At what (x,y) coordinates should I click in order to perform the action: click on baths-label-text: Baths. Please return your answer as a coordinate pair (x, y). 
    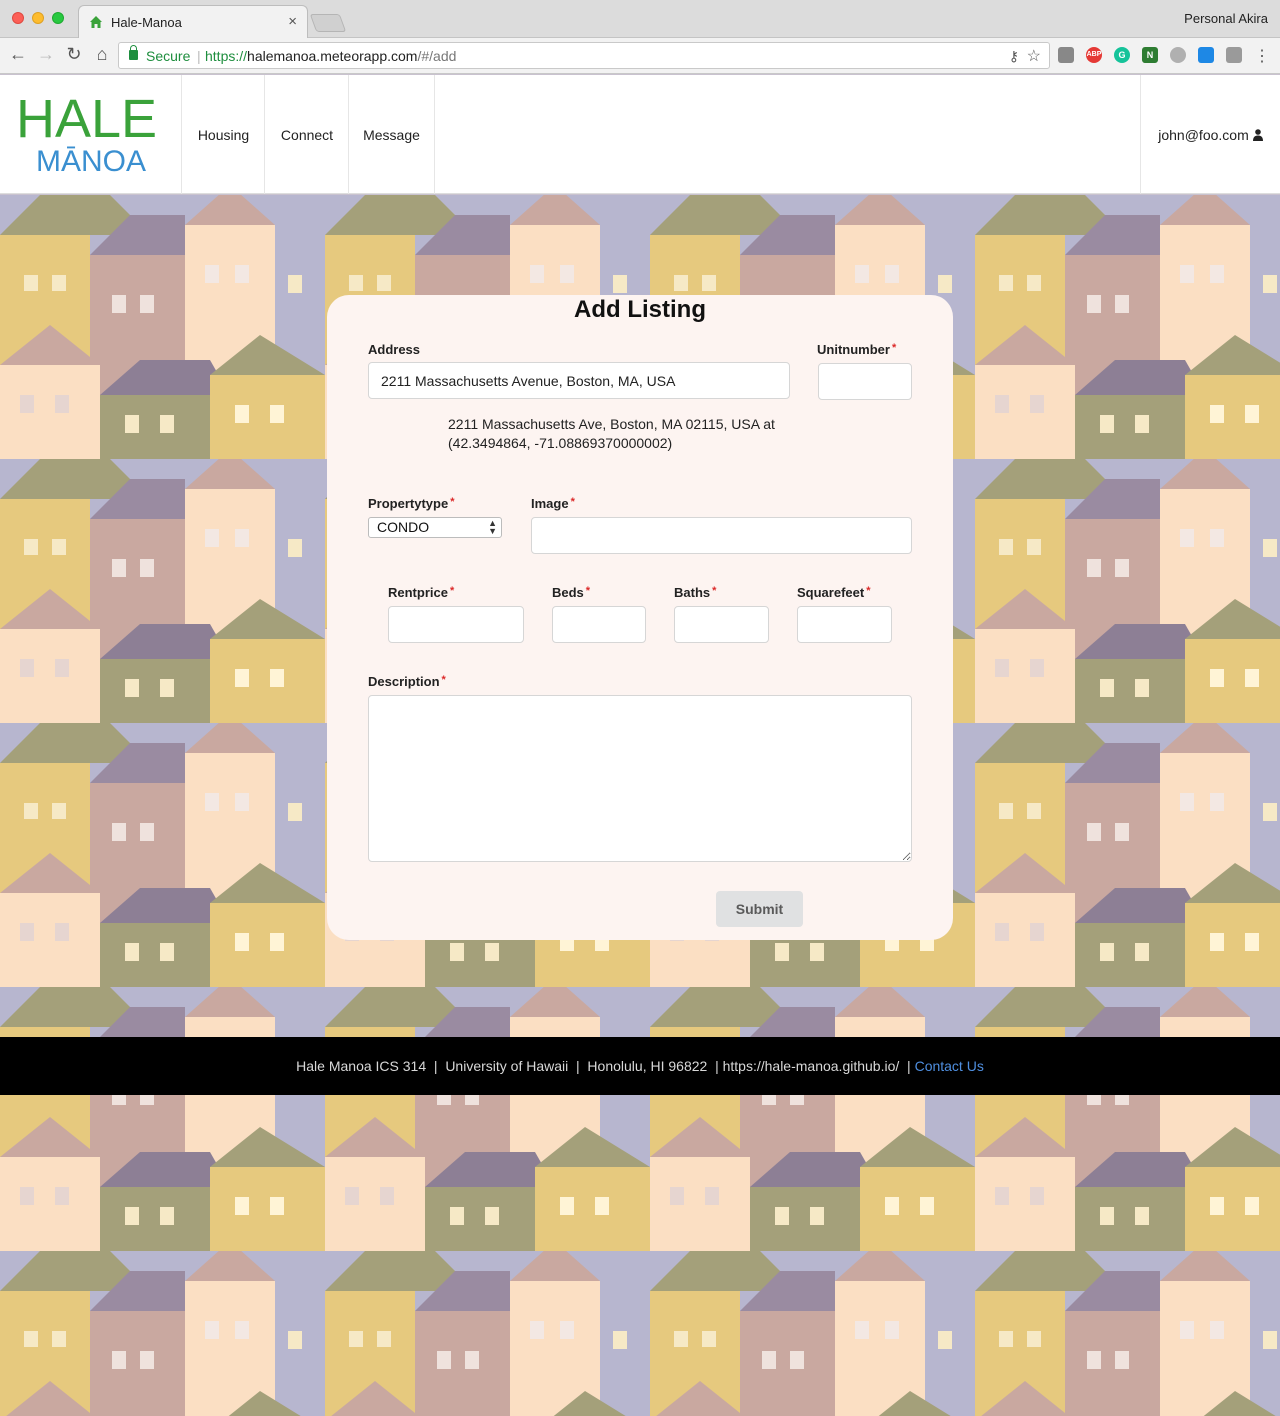
    Looking at the image, I should click on (692, 592).